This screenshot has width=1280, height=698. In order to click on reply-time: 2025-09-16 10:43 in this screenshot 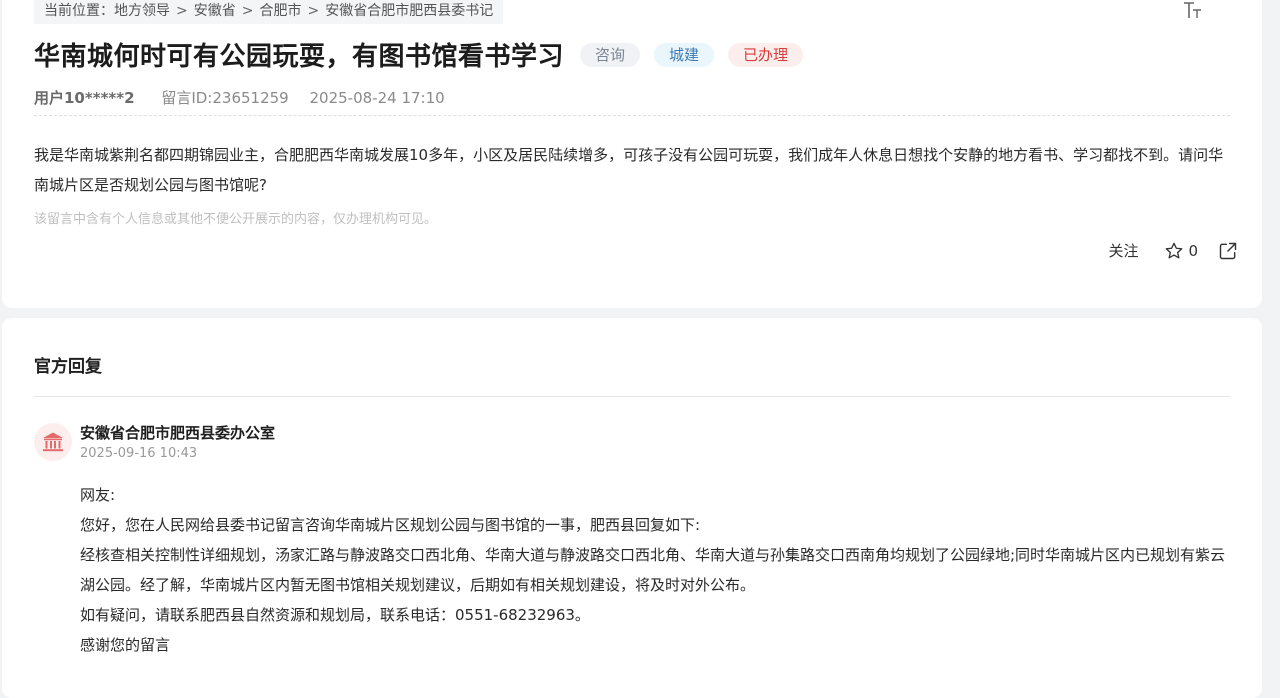, I will do `click(139, 453)`.